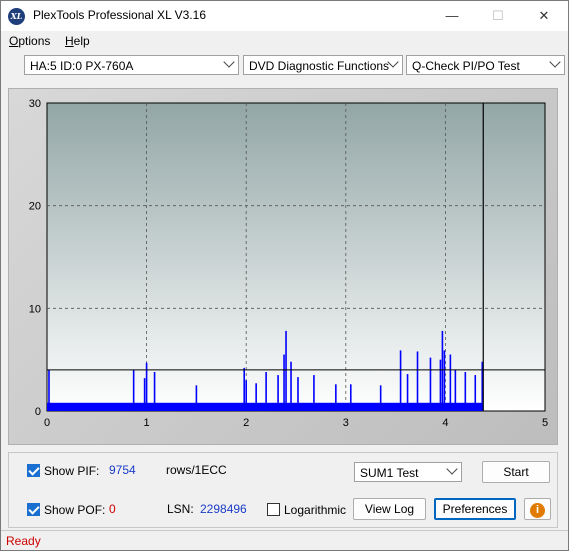  I want to click on x-tick-label: 1, so click(147, 423).